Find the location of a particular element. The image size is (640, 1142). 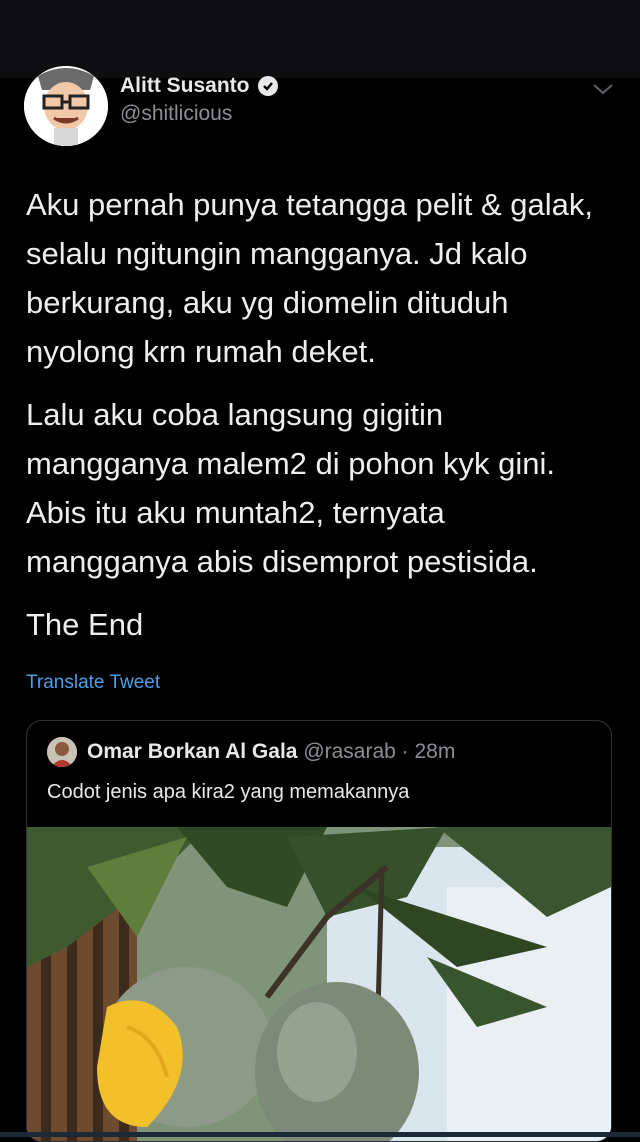

author-name-label: Alitt Susanto is located at coordinates (185, 85).